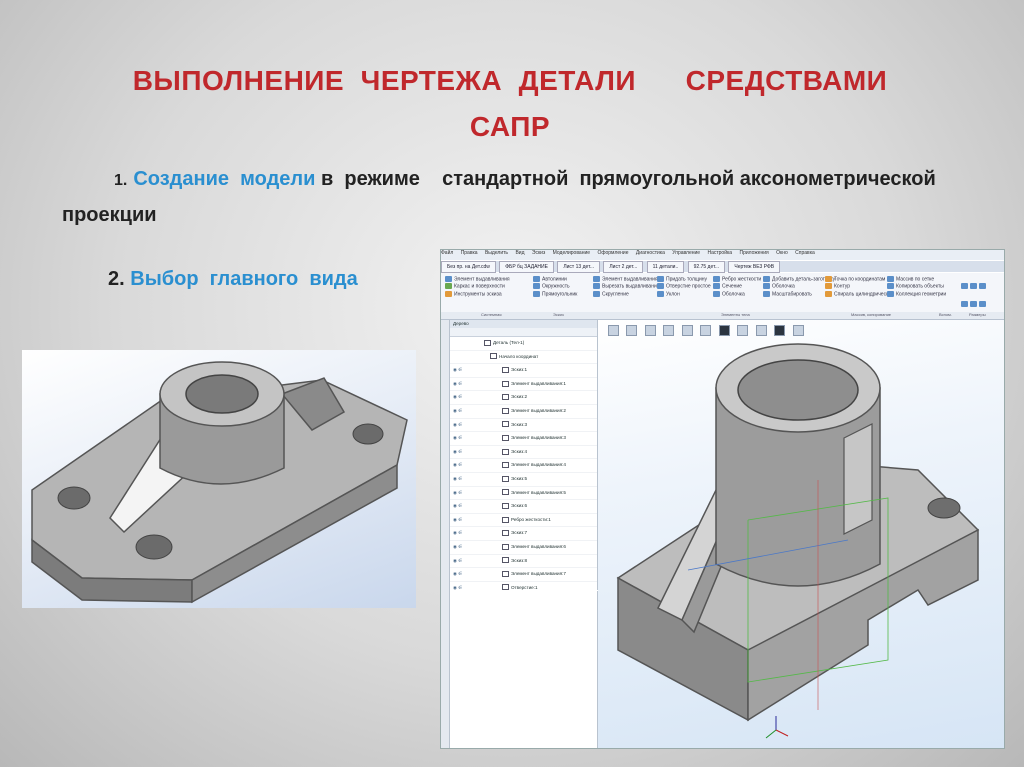  Describe the element at coordinates (523, 562) in the screenshot. I see `tree-item: ◉ ∈ Эскиз:8` at that location.